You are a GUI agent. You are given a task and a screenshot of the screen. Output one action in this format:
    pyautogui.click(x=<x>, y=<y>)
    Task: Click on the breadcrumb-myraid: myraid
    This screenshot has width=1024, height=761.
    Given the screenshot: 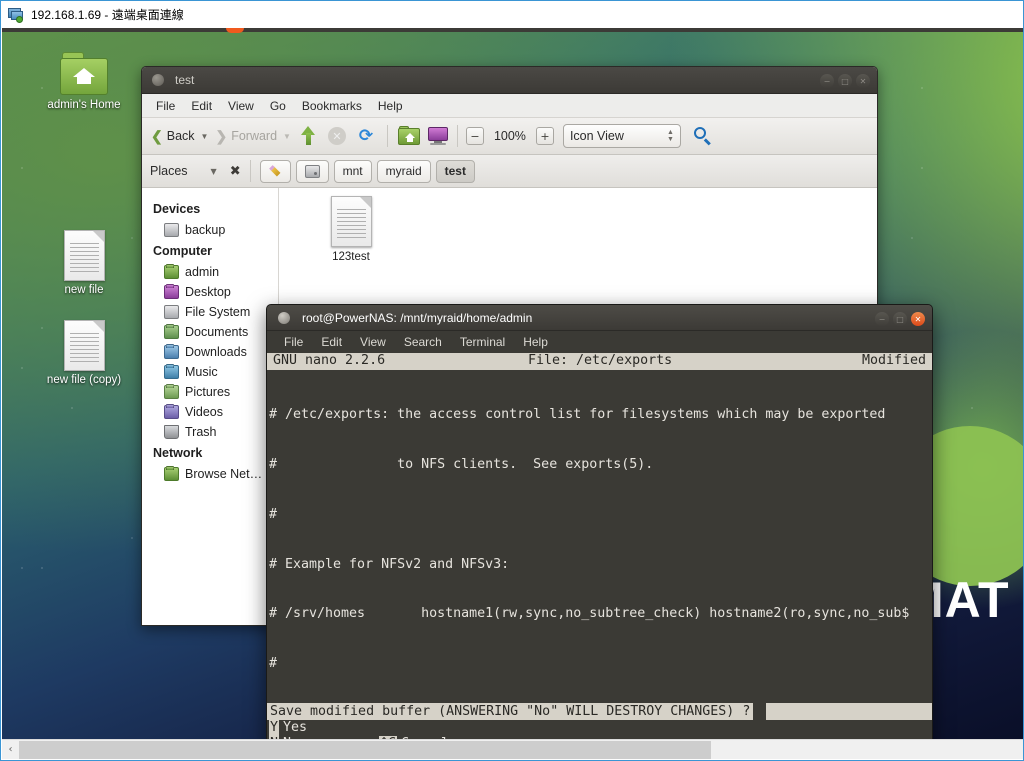 What is the action you would take?
    pyautogui.click(x=403, y=171)
    